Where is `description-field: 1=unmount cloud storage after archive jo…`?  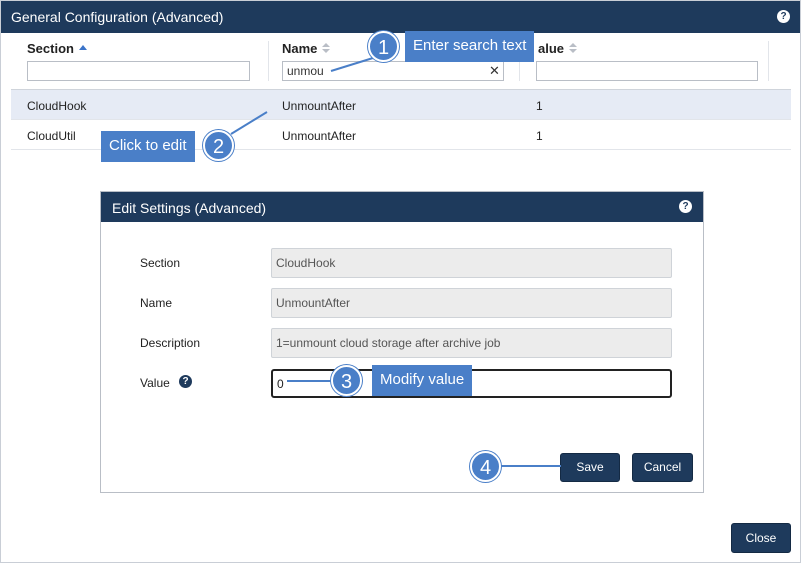 description-field: 1=unmount cloud storage after archive jo… is located at coordinates (471, 343).